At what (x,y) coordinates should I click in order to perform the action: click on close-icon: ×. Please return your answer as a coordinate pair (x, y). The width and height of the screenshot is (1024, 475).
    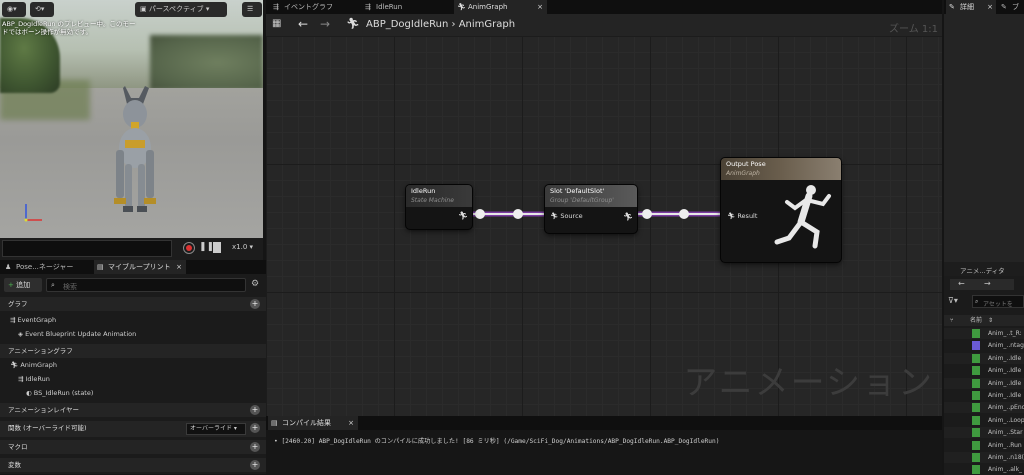
    Looking at the image, I should click on (179, 267).